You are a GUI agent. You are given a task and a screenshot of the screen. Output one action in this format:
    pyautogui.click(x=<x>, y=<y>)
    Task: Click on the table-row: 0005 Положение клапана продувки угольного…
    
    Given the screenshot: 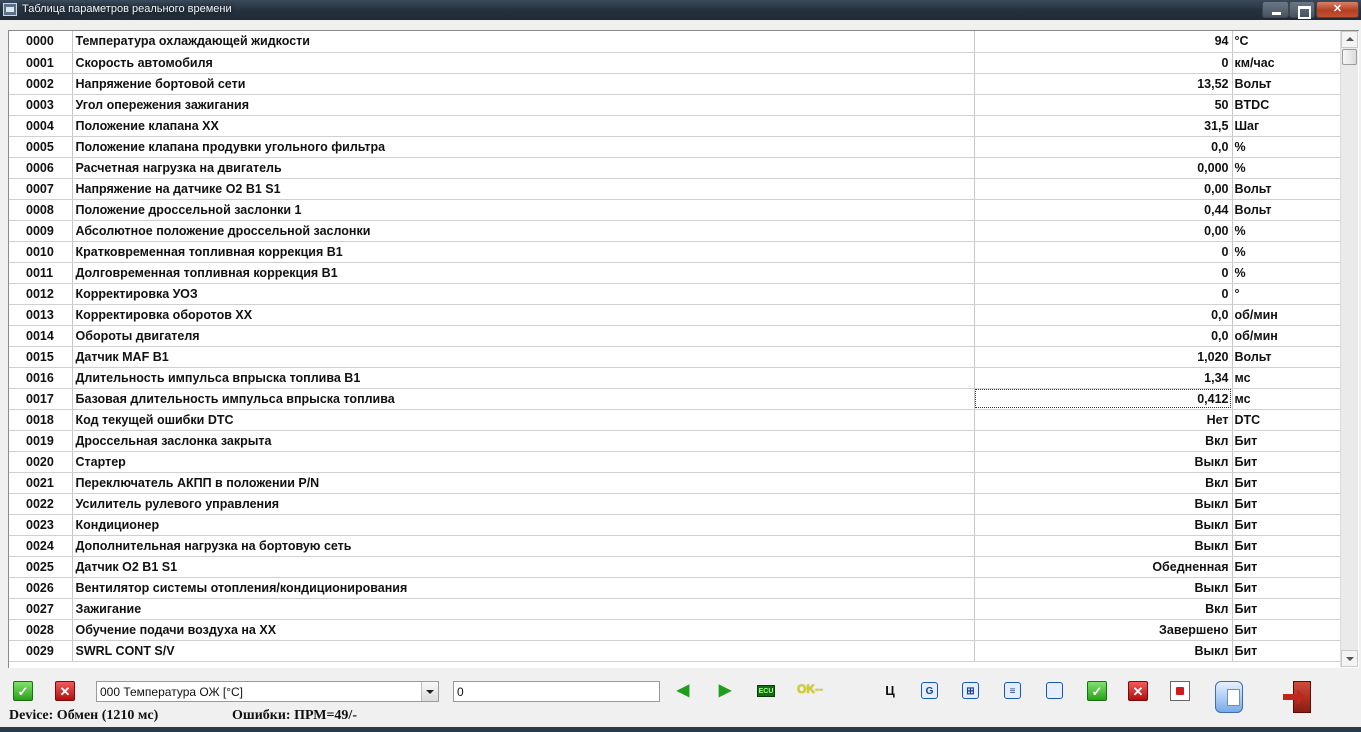 What is the action you would take?
    pyautogui.click(x=675, y=147)
    